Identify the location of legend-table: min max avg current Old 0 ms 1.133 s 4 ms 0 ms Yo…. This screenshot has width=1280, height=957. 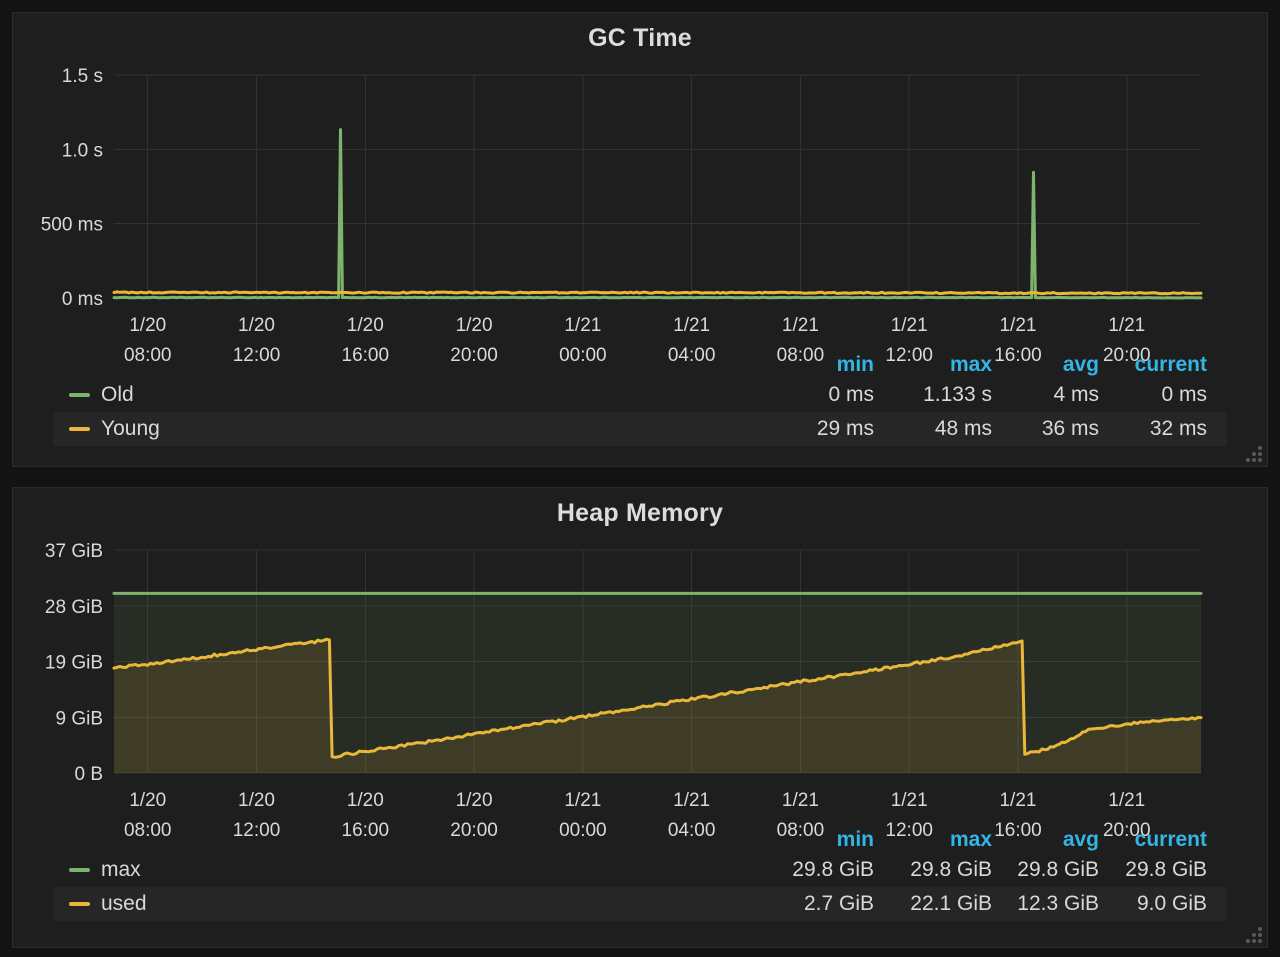
(640, 398).